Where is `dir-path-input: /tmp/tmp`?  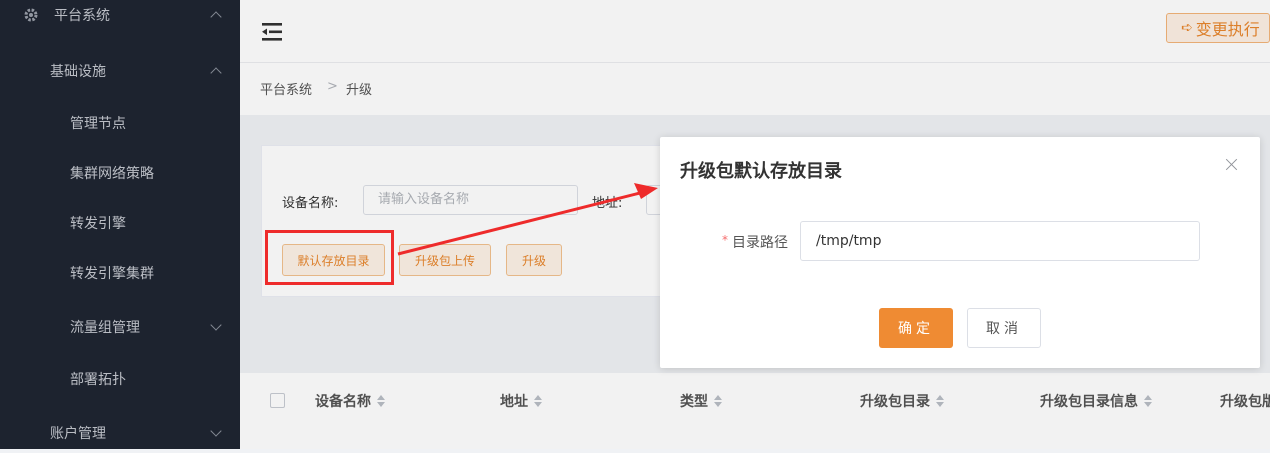 dir-path-input: /tmp/tmp is located at coordinates (1000, 241).